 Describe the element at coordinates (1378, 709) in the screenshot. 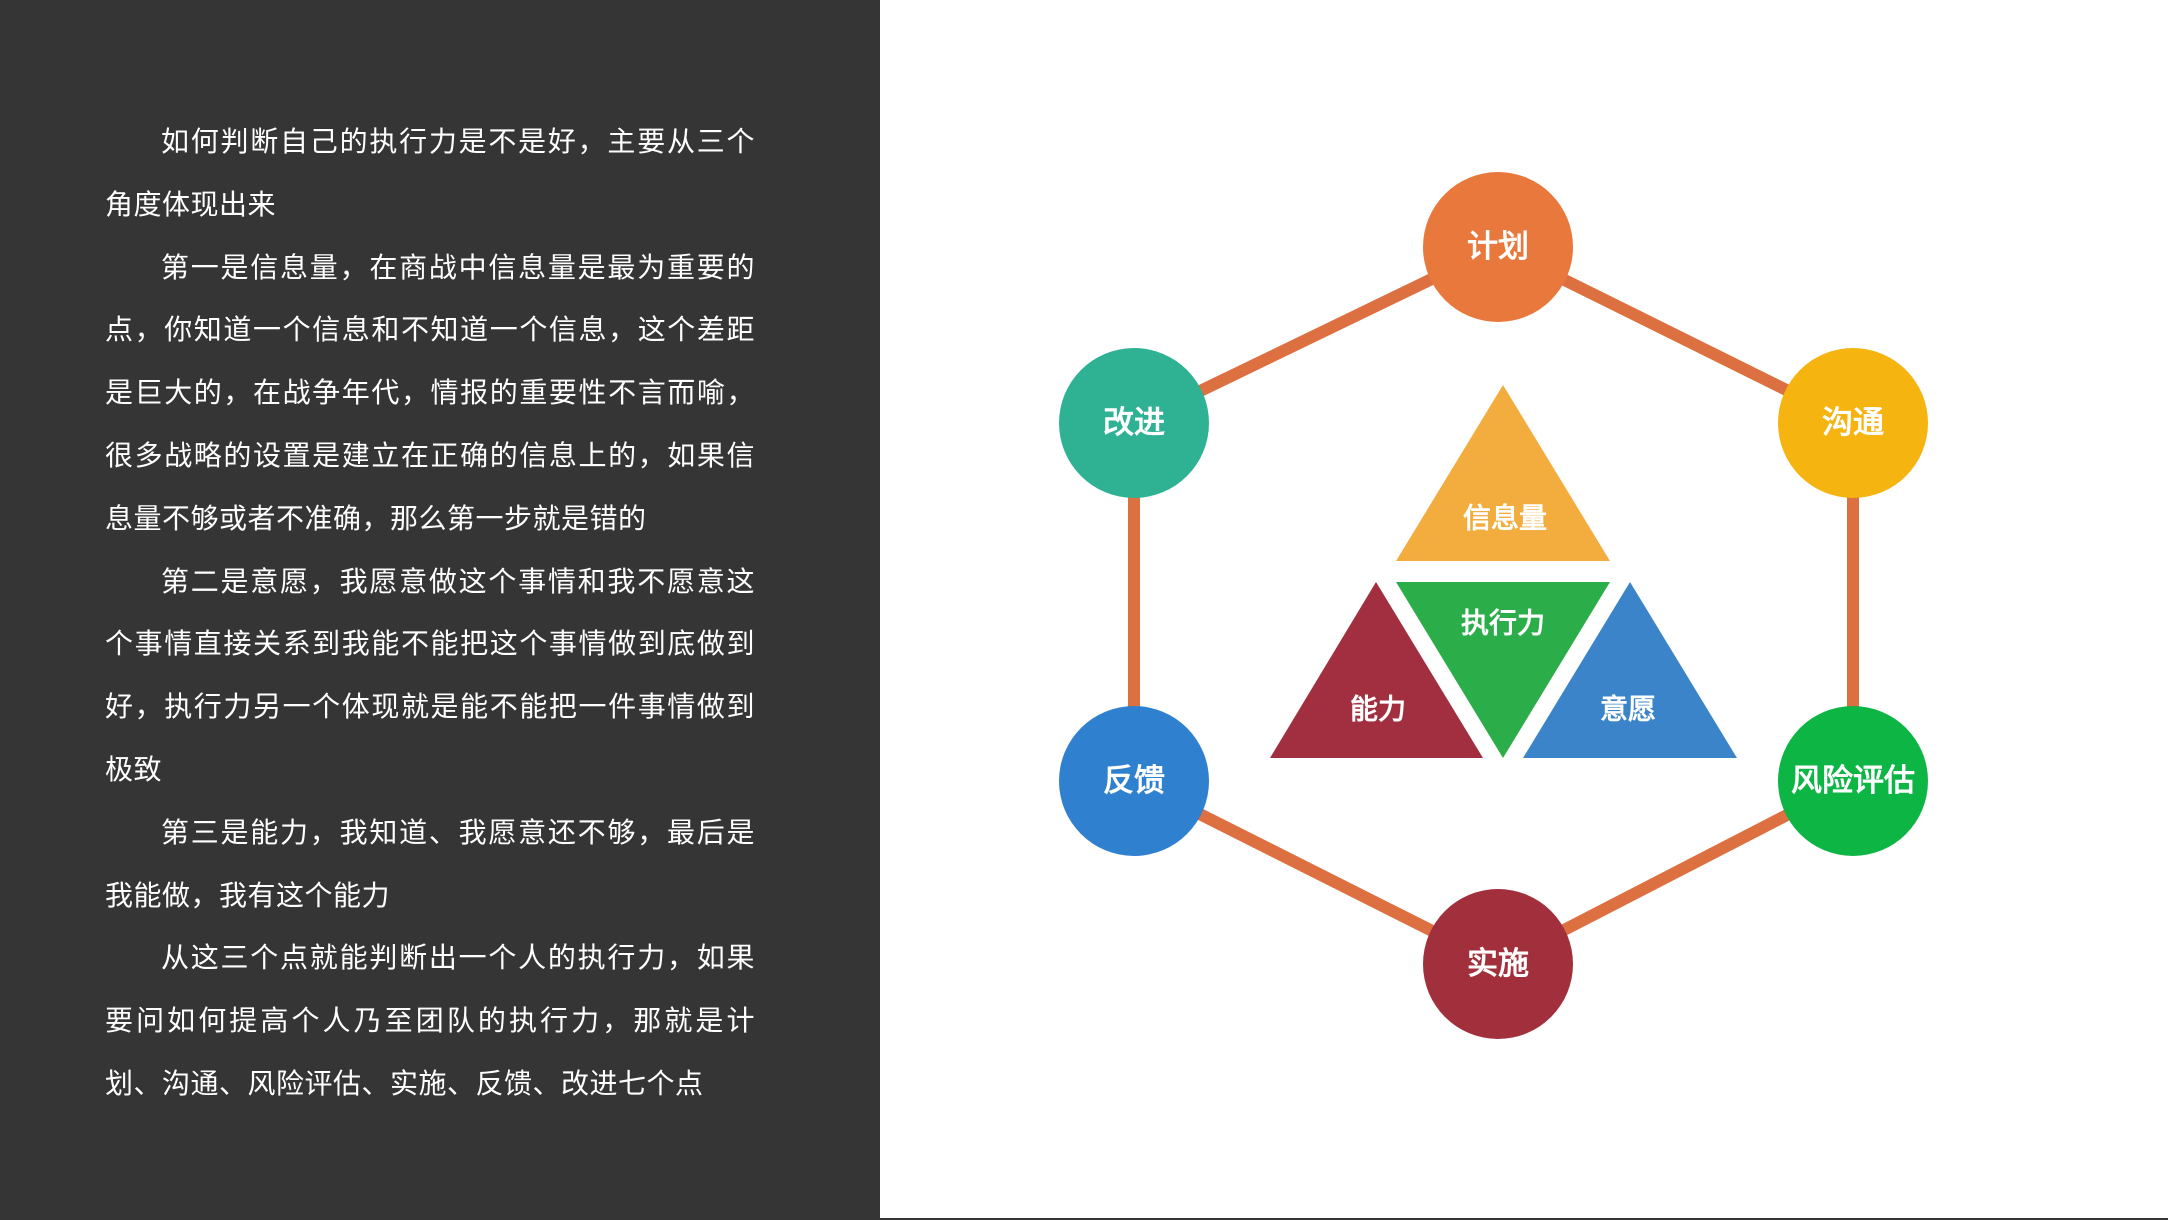

I see `triangle-ability-label: 能力` at that location.